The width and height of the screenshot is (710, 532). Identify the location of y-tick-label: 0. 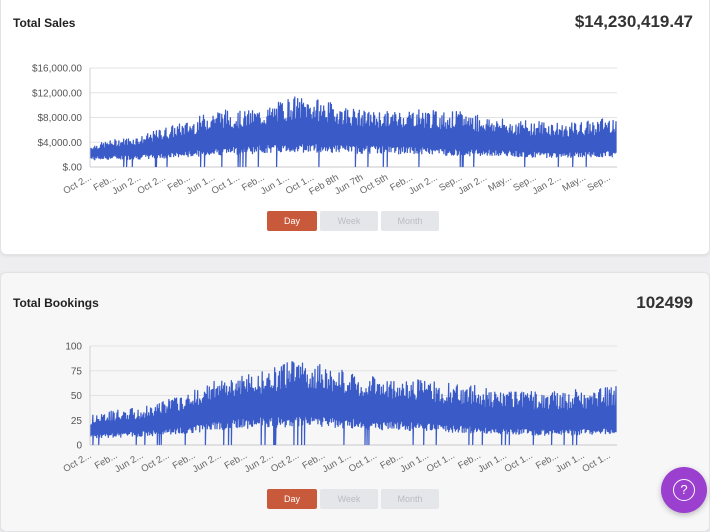
(79, 446).